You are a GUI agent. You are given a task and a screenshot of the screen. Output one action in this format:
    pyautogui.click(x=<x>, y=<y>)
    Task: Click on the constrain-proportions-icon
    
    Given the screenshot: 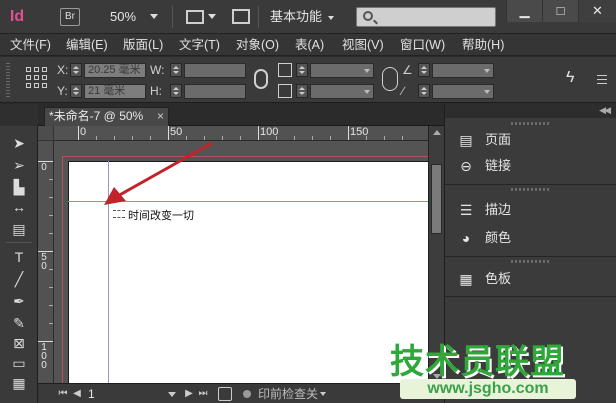 What is the action you would take?
    pyautogui.click(x=261, y=79)
    